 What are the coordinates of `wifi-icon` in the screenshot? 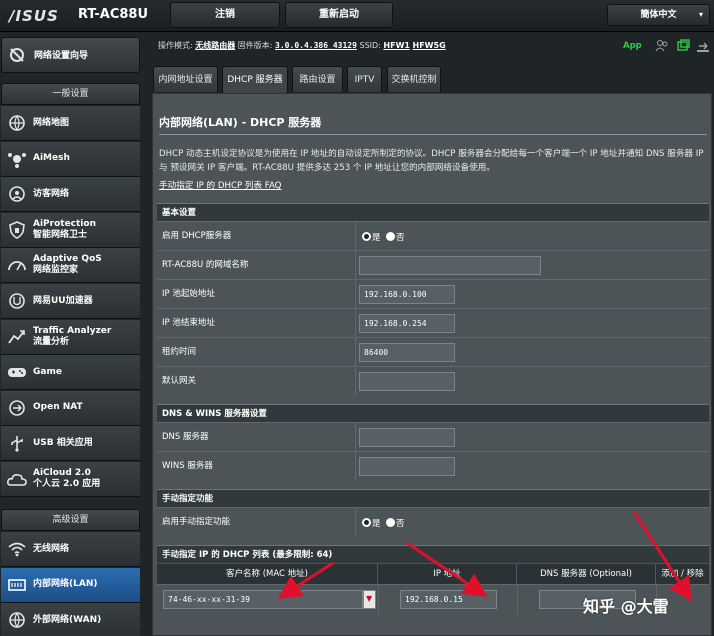 It's located at (17, 549).